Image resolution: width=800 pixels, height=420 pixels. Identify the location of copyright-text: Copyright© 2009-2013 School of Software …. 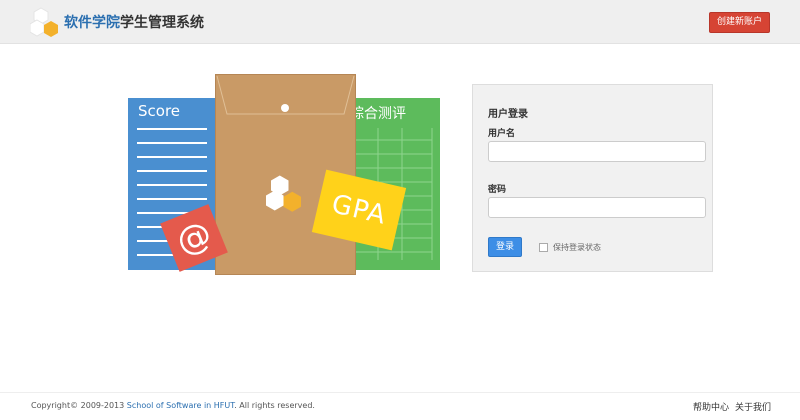
(173, 405).